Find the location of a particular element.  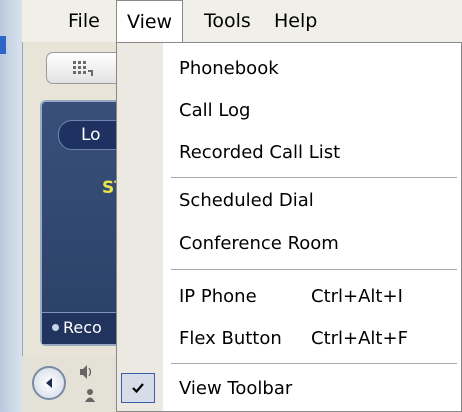

menu-item-conference-room: Conference Room is located at coordinates (289, 244).